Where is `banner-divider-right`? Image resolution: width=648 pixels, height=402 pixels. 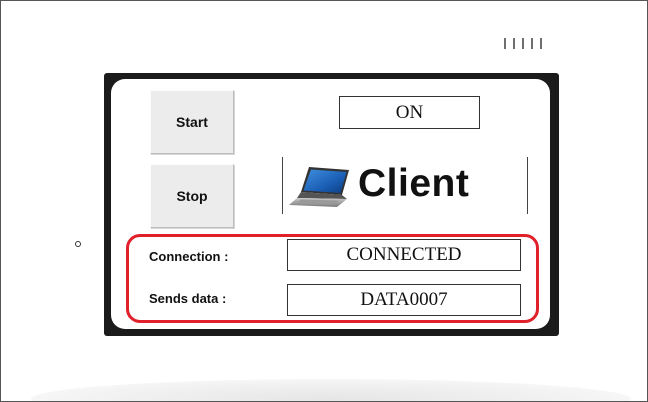
banner-divider-right is located at coordinates (527, 185).